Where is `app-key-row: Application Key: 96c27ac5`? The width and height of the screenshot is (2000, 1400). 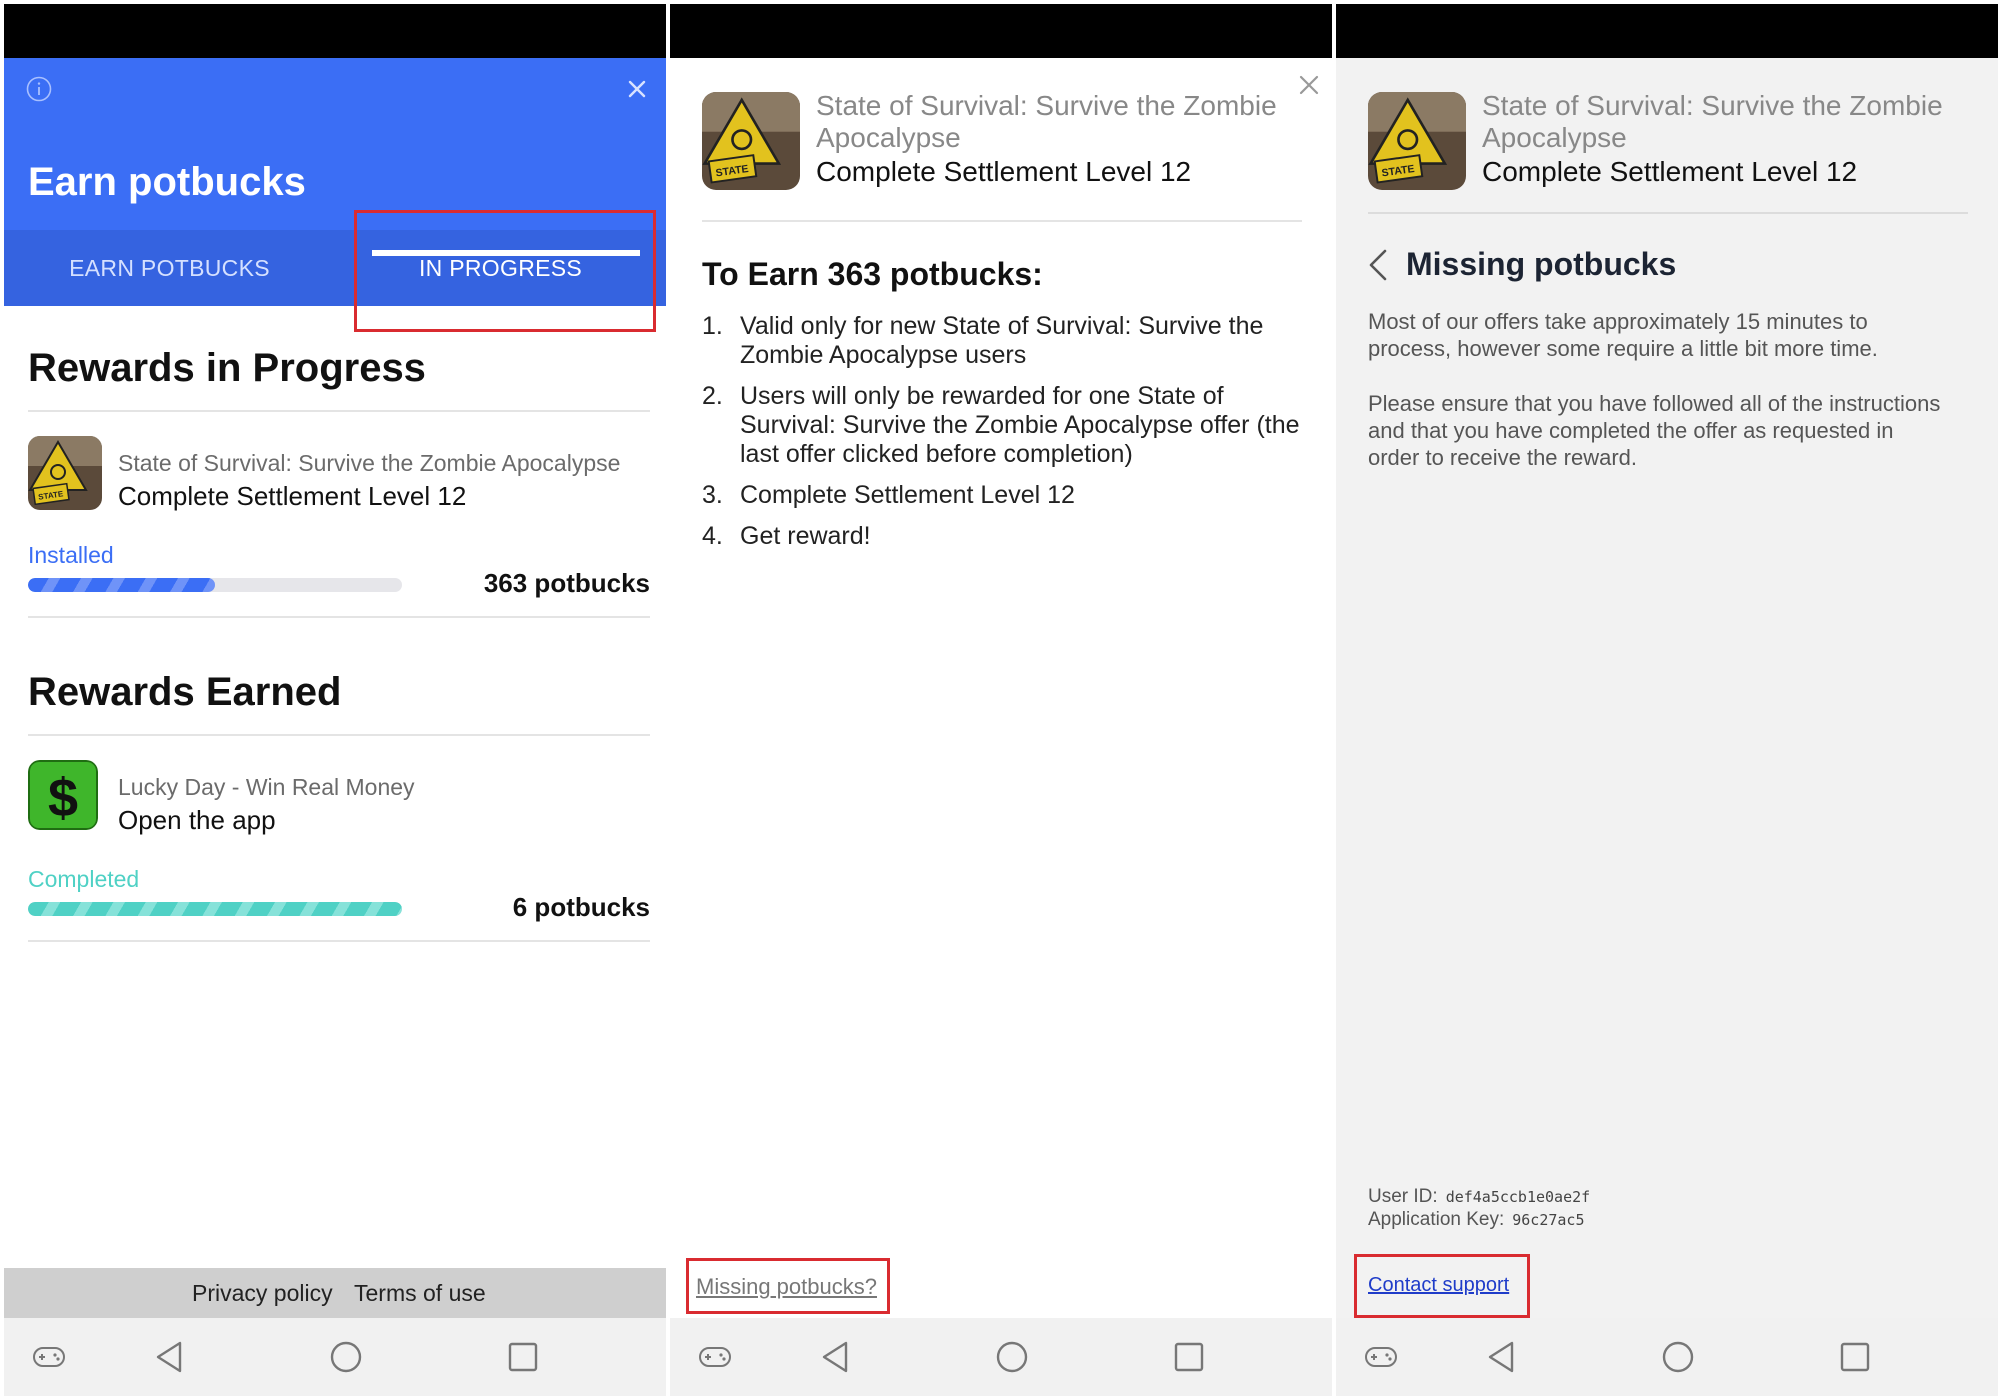
app-key-row: Application Key: 96c27ac5 is located at coordinates (1476, 1220).